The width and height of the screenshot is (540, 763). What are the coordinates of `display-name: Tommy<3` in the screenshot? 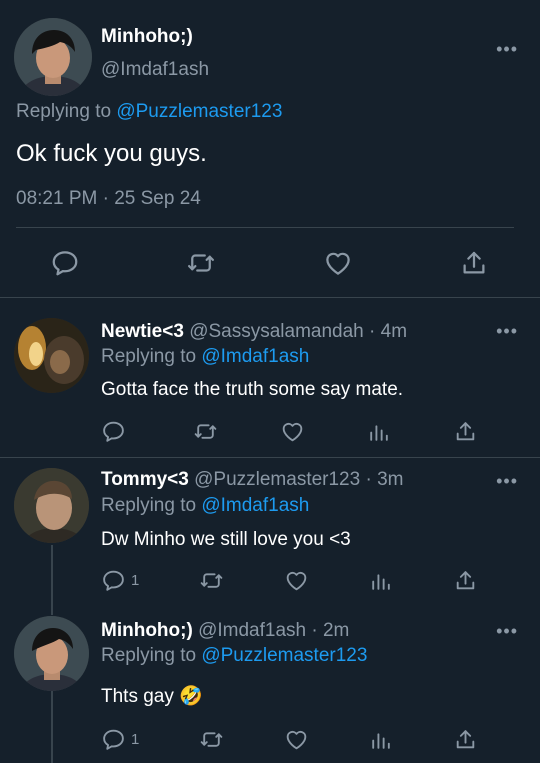 It's located at (145, 479).